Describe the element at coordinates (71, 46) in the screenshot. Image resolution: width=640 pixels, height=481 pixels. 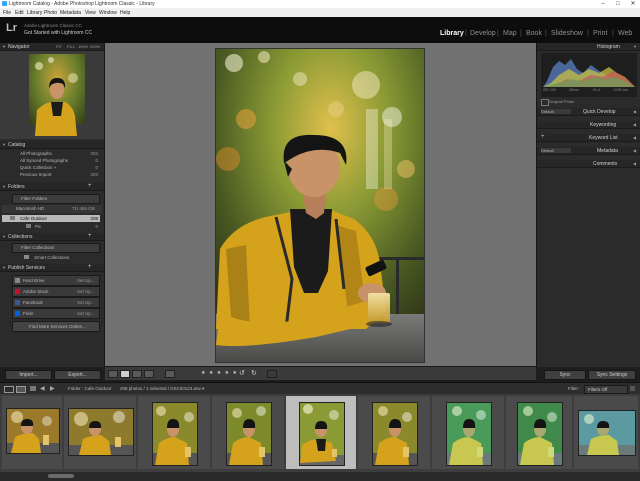
I see `zoom-fill: FILL` at that location.